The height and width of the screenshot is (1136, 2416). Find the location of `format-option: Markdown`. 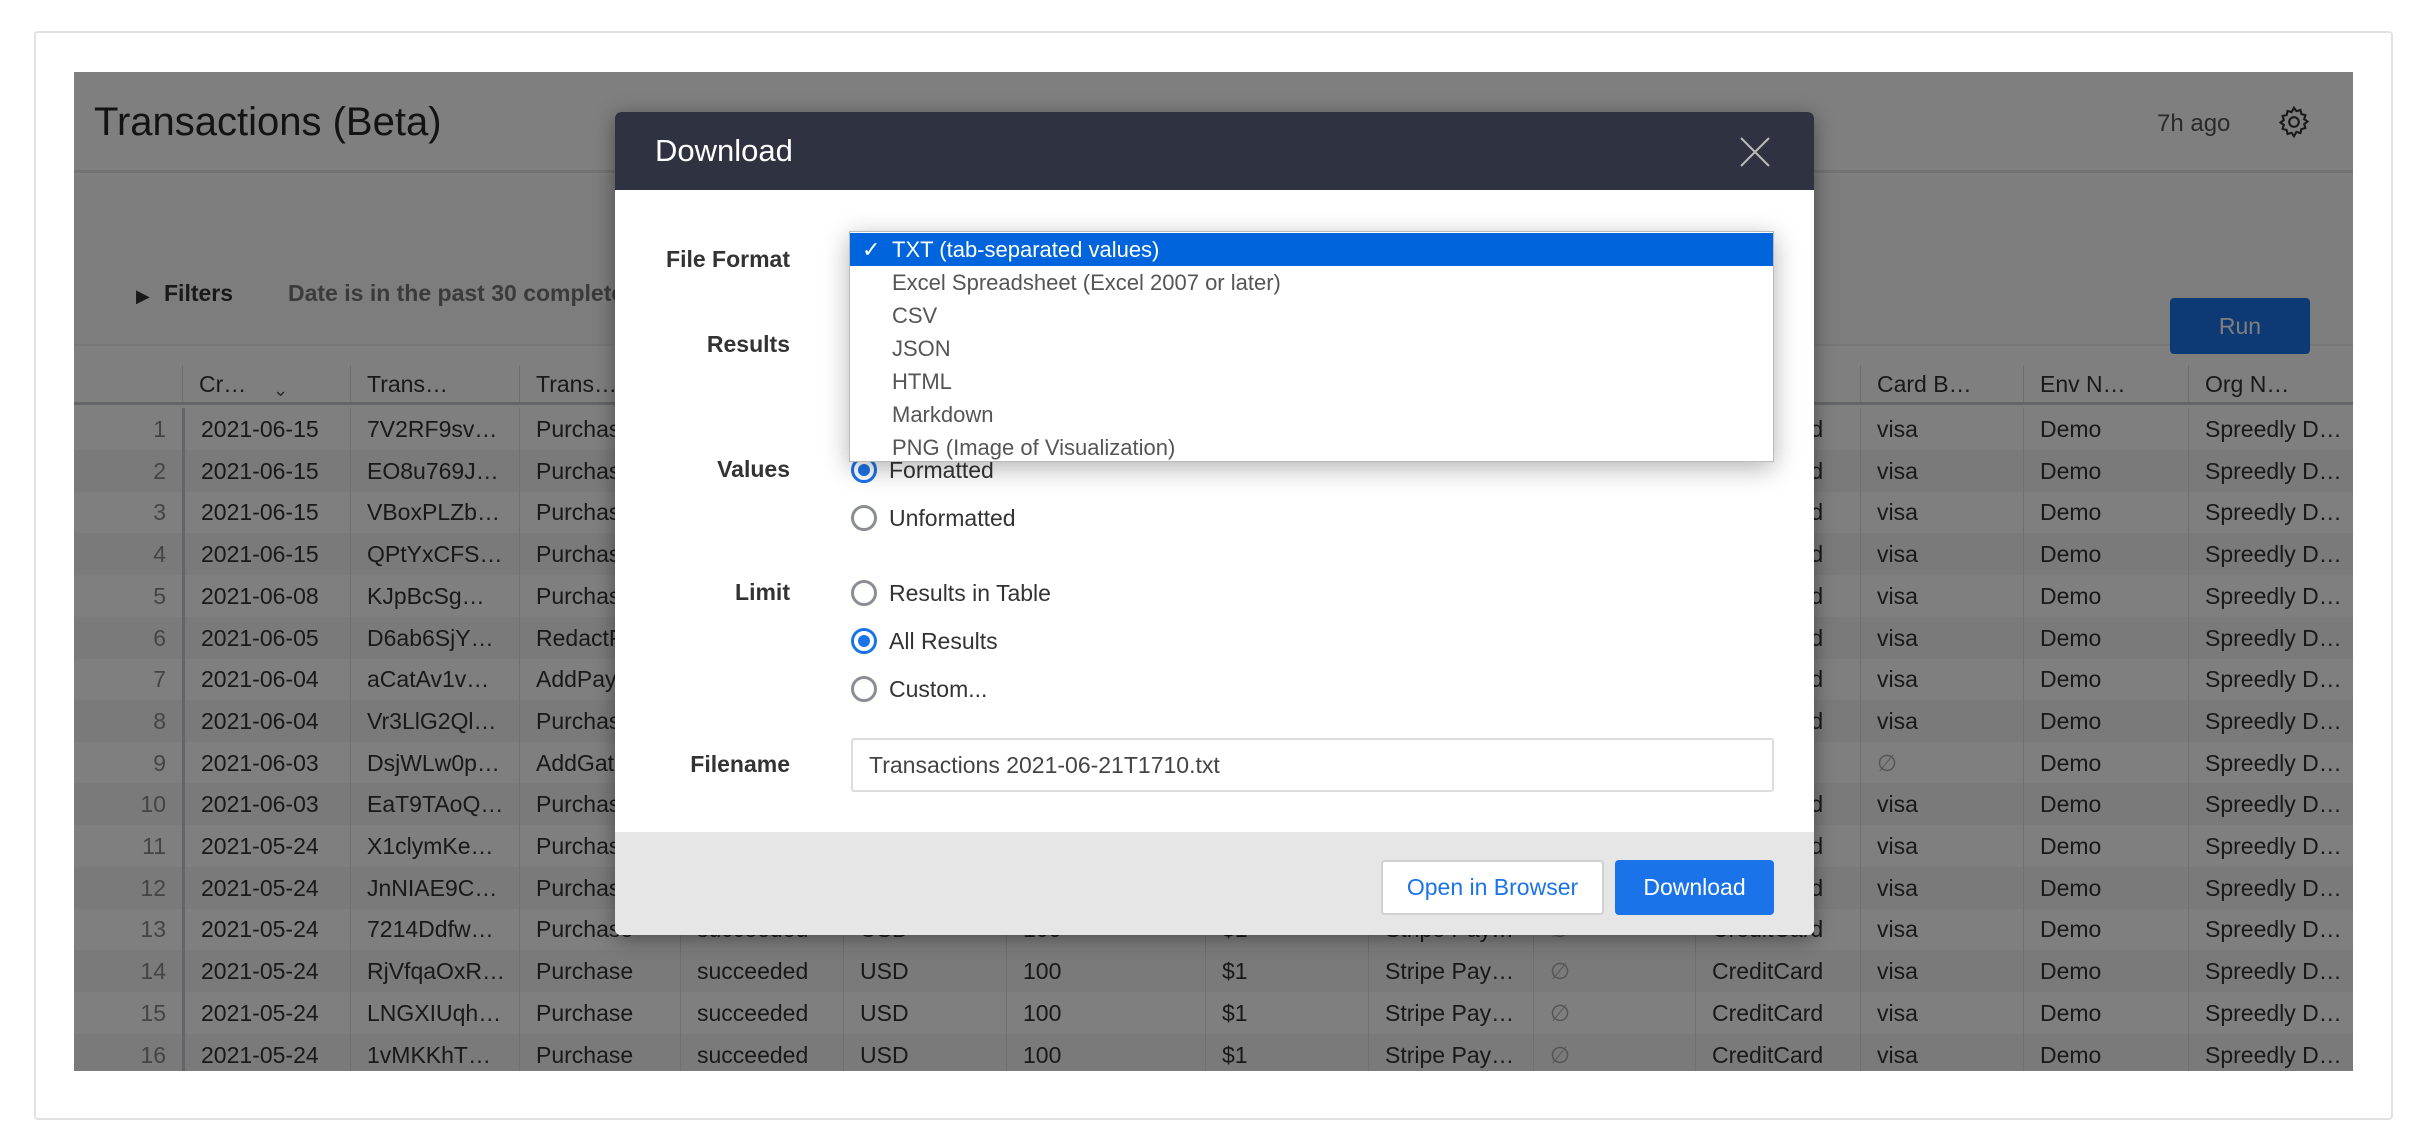

format-option: Markdown is located at coordinates (1311, 414).